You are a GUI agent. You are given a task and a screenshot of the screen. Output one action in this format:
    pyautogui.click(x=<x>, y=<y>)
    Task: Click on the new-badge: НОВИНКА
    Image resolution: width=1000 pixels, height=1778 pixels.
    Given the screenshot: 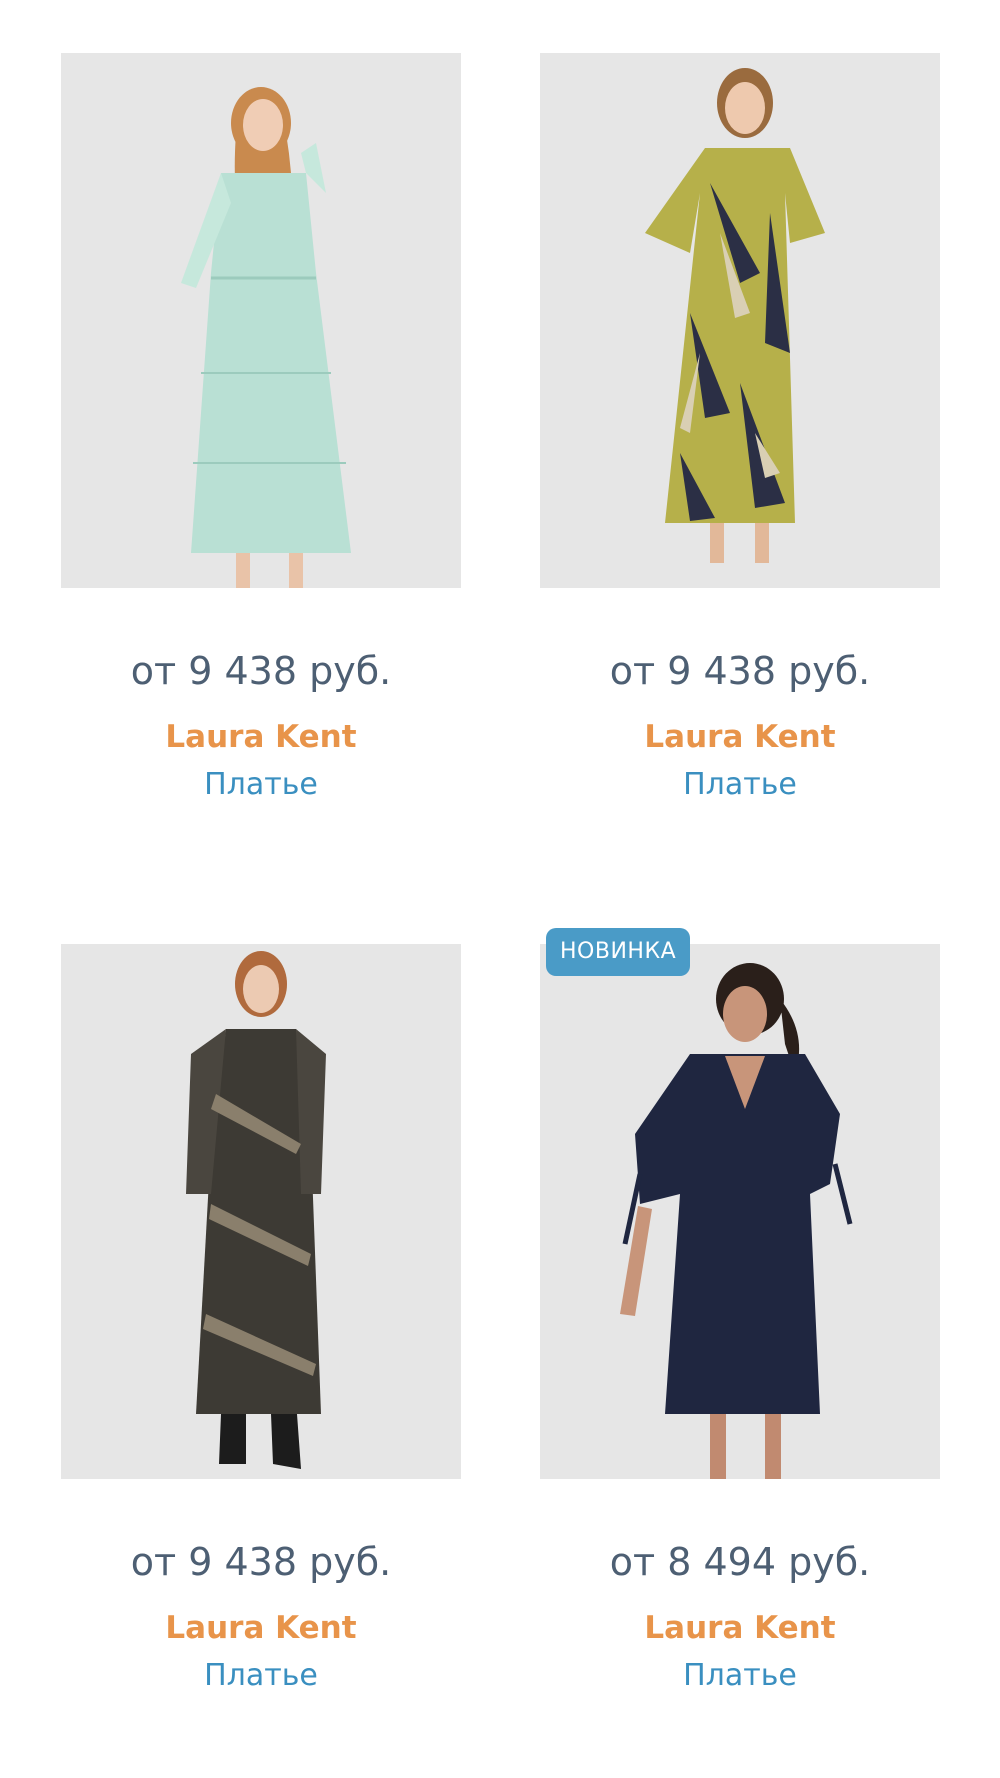 What is the action you would take?
    pyautogui.click(x=618, y=952)
    